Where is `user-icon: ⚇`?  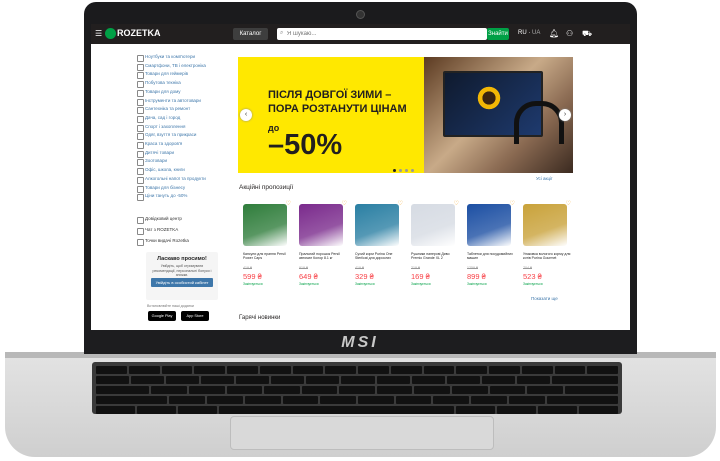
user-icon: ⚇ is located at coordinates (569, 33).